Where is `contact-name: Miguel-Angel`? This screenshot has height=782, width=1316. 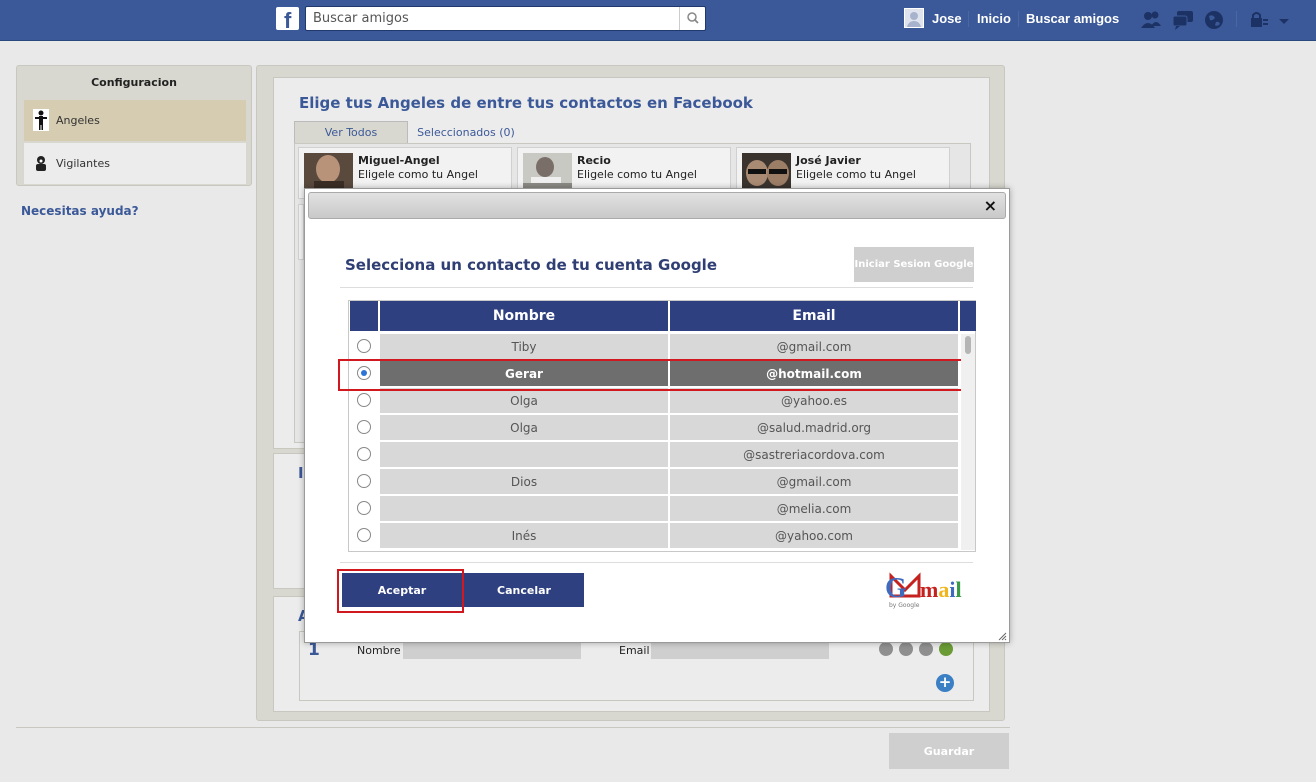
contact-name: Miguel-Angel is located at coordinates (399, 160).